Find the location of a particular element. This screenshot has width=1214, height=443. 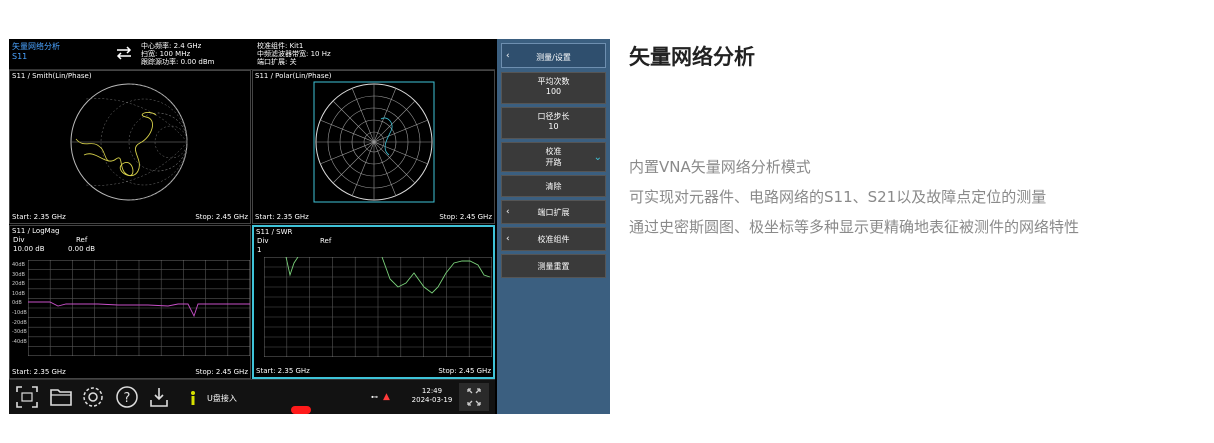

swr-title: S11 / SWR is located at coordinates (274, 232).